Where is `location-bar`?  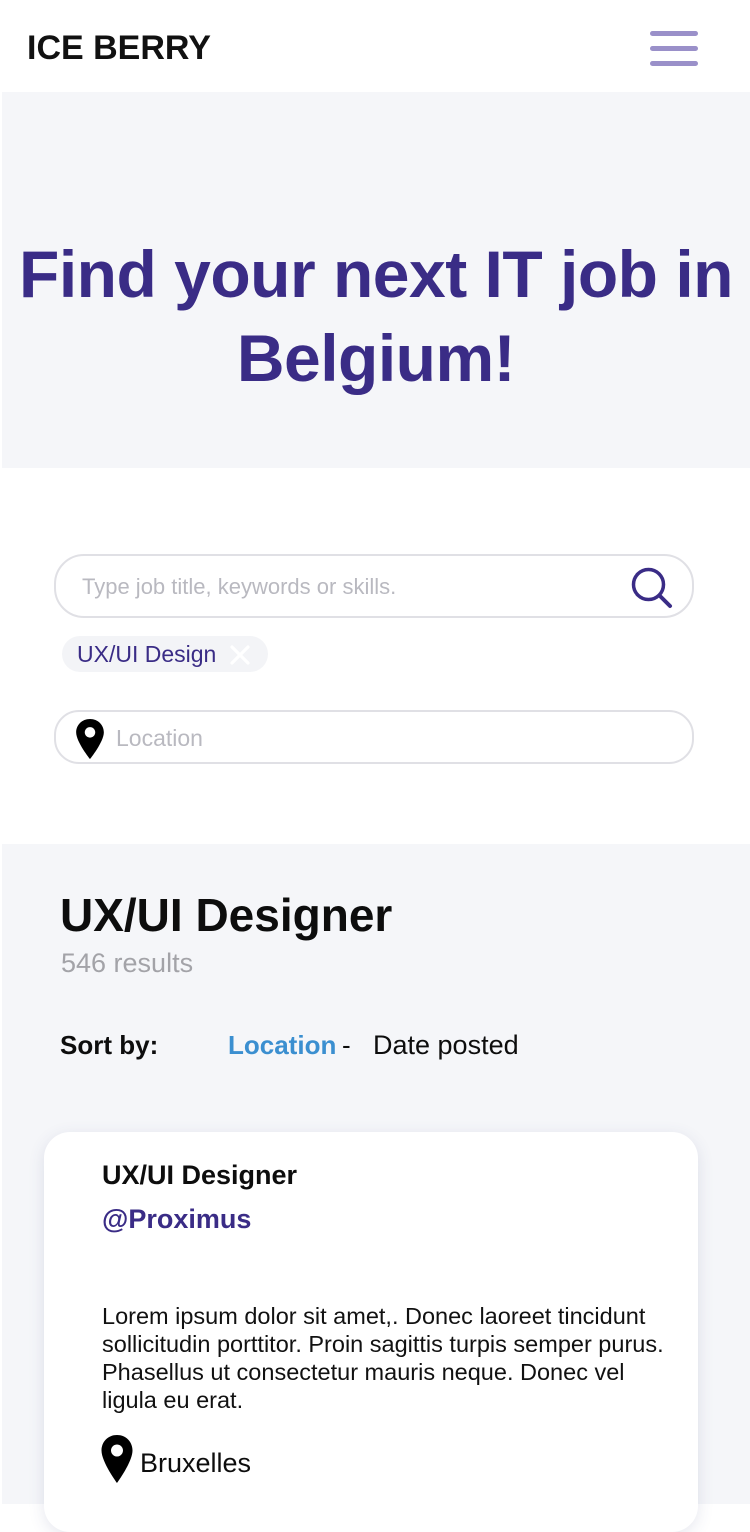
location-bar is located at coordinates (374, 737).